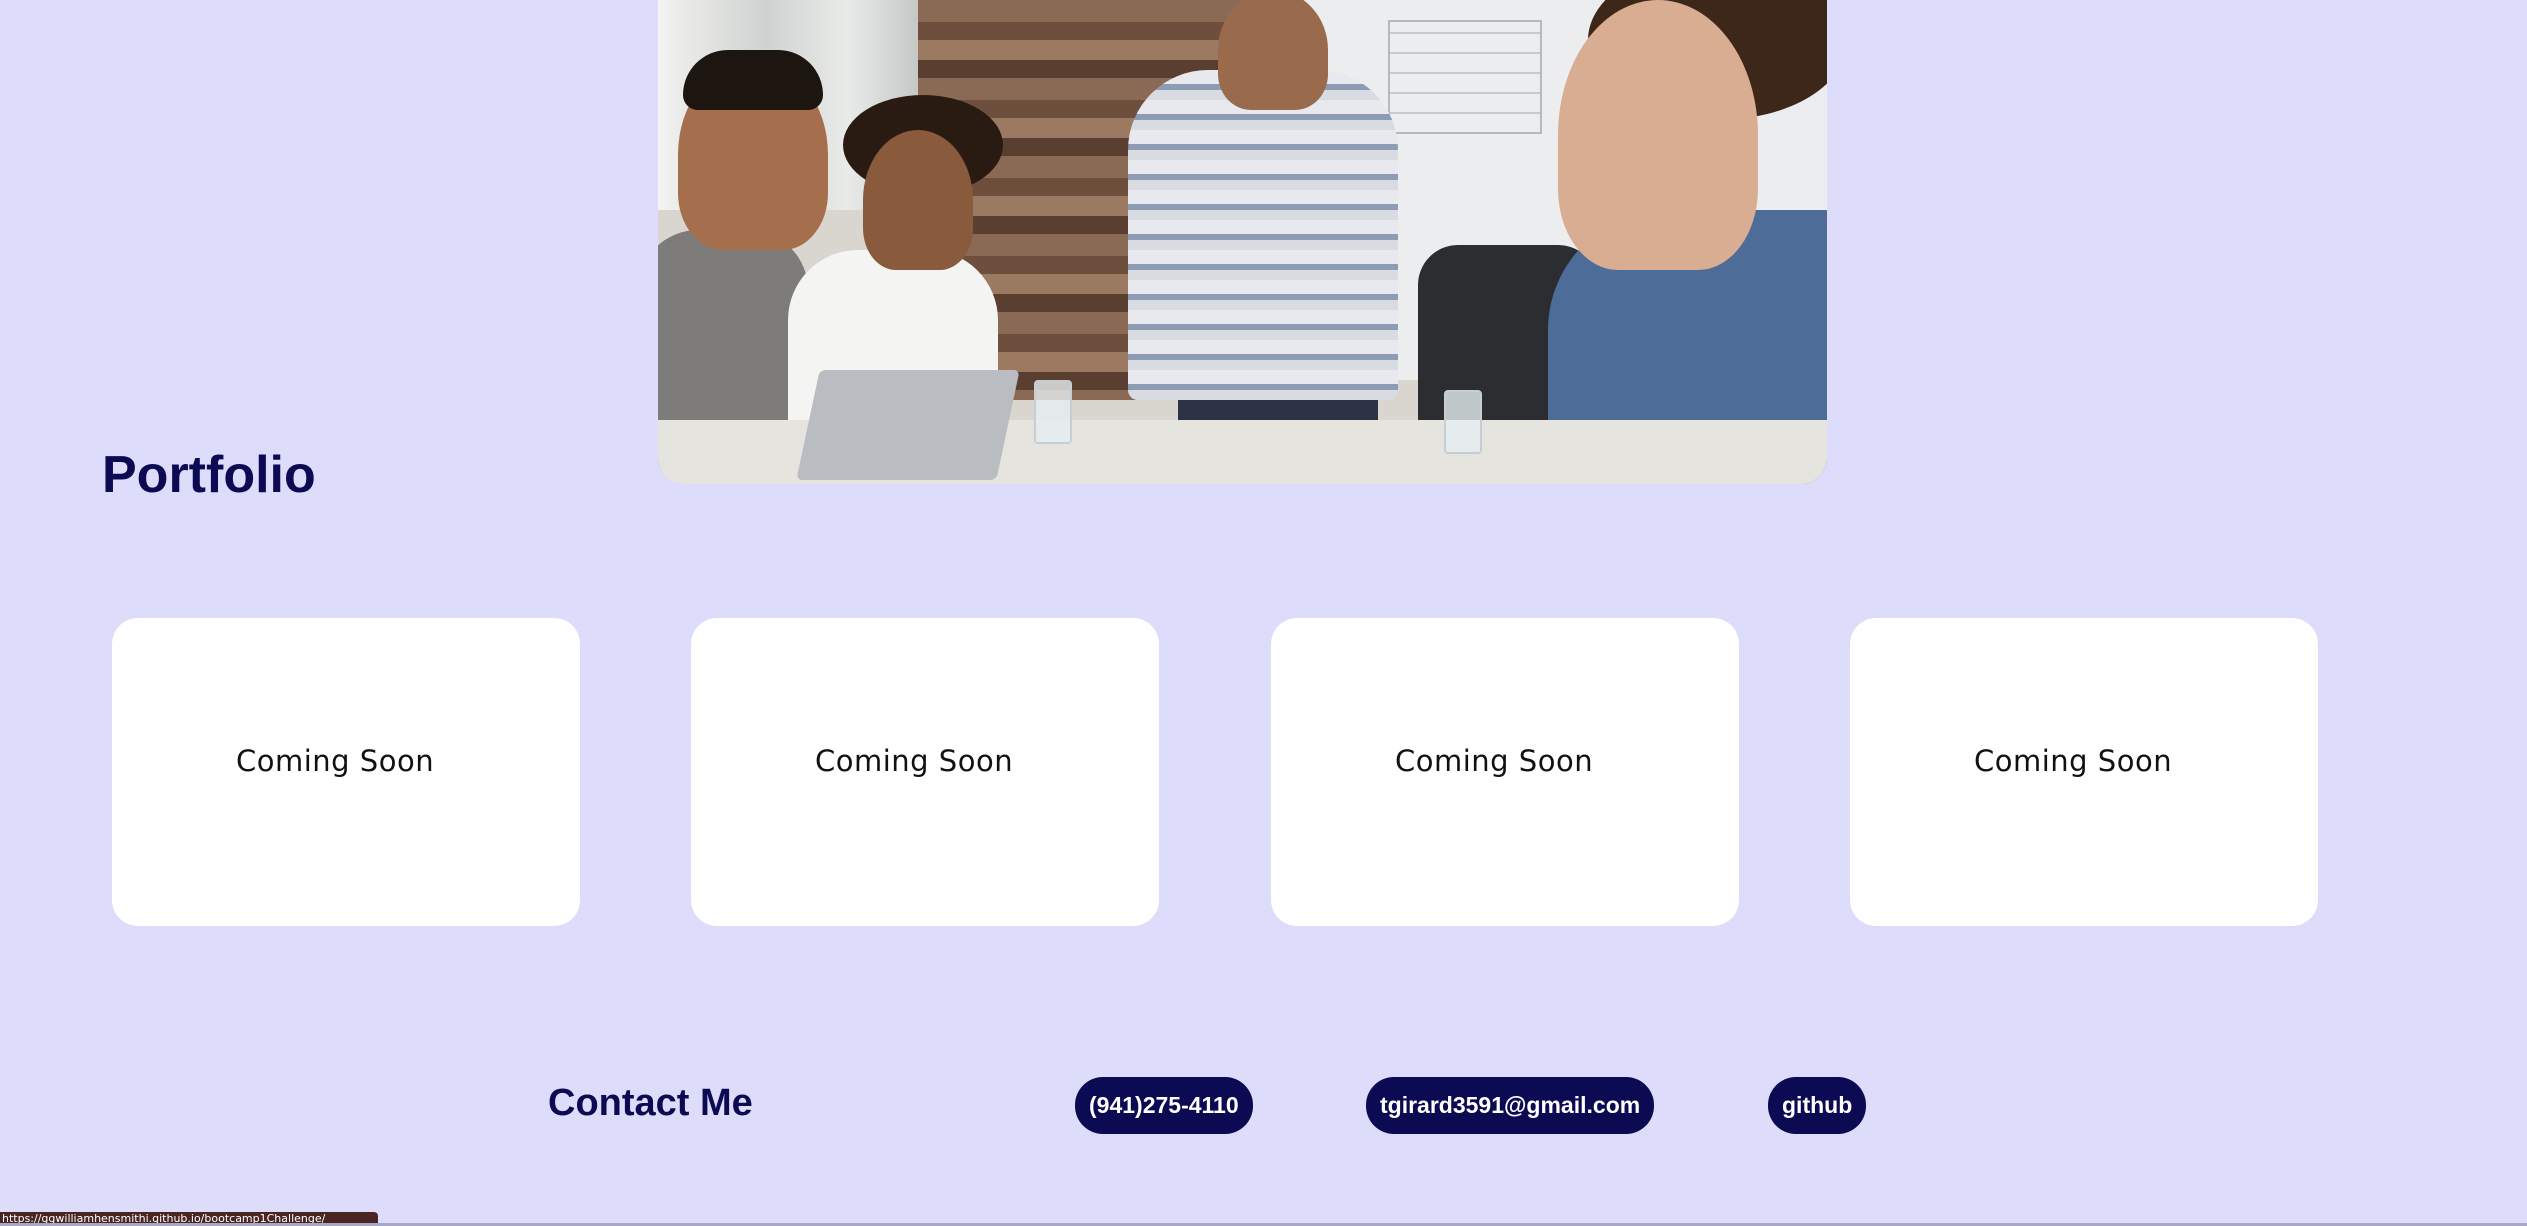 This screenshot has width=2527, height=1226. Describe the element at coordinates (209, 475) in the screenshot. I see `portfolio-heading: Portfolio` at that location.